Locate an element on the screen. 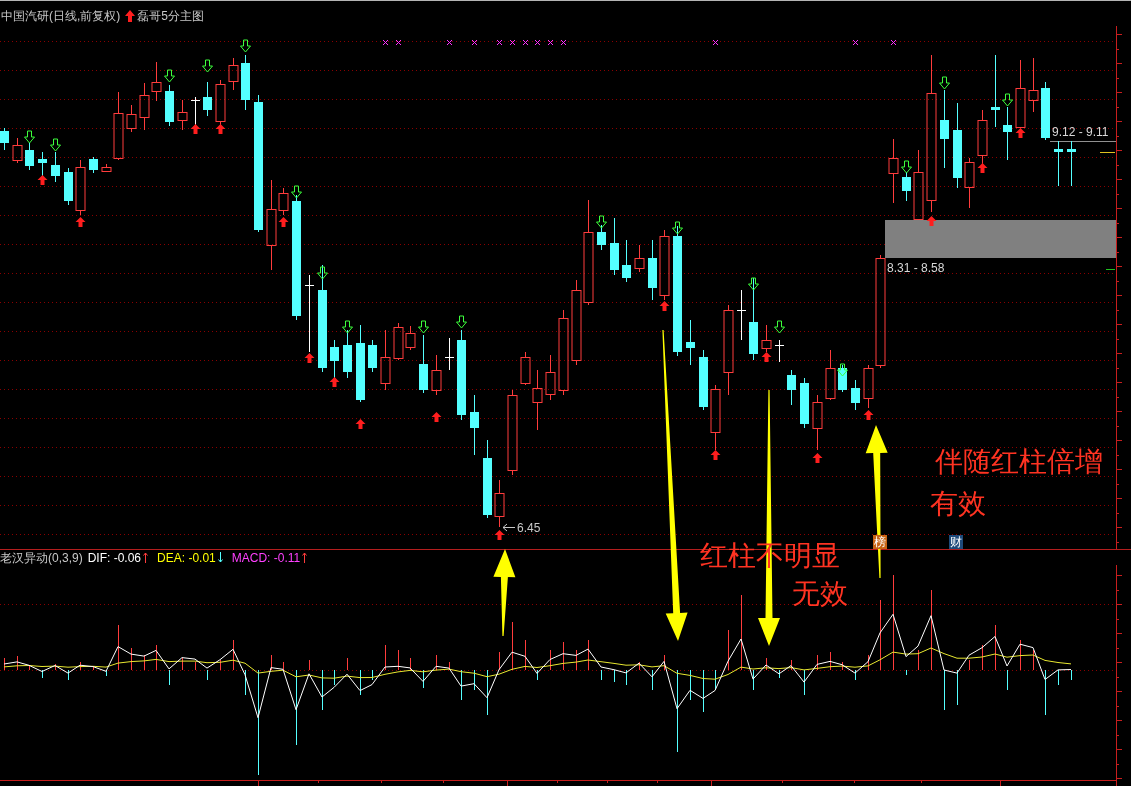 This screenshot has height=786, width=1131. low-price-label: 6.45 is located at coordinates (529, 528).